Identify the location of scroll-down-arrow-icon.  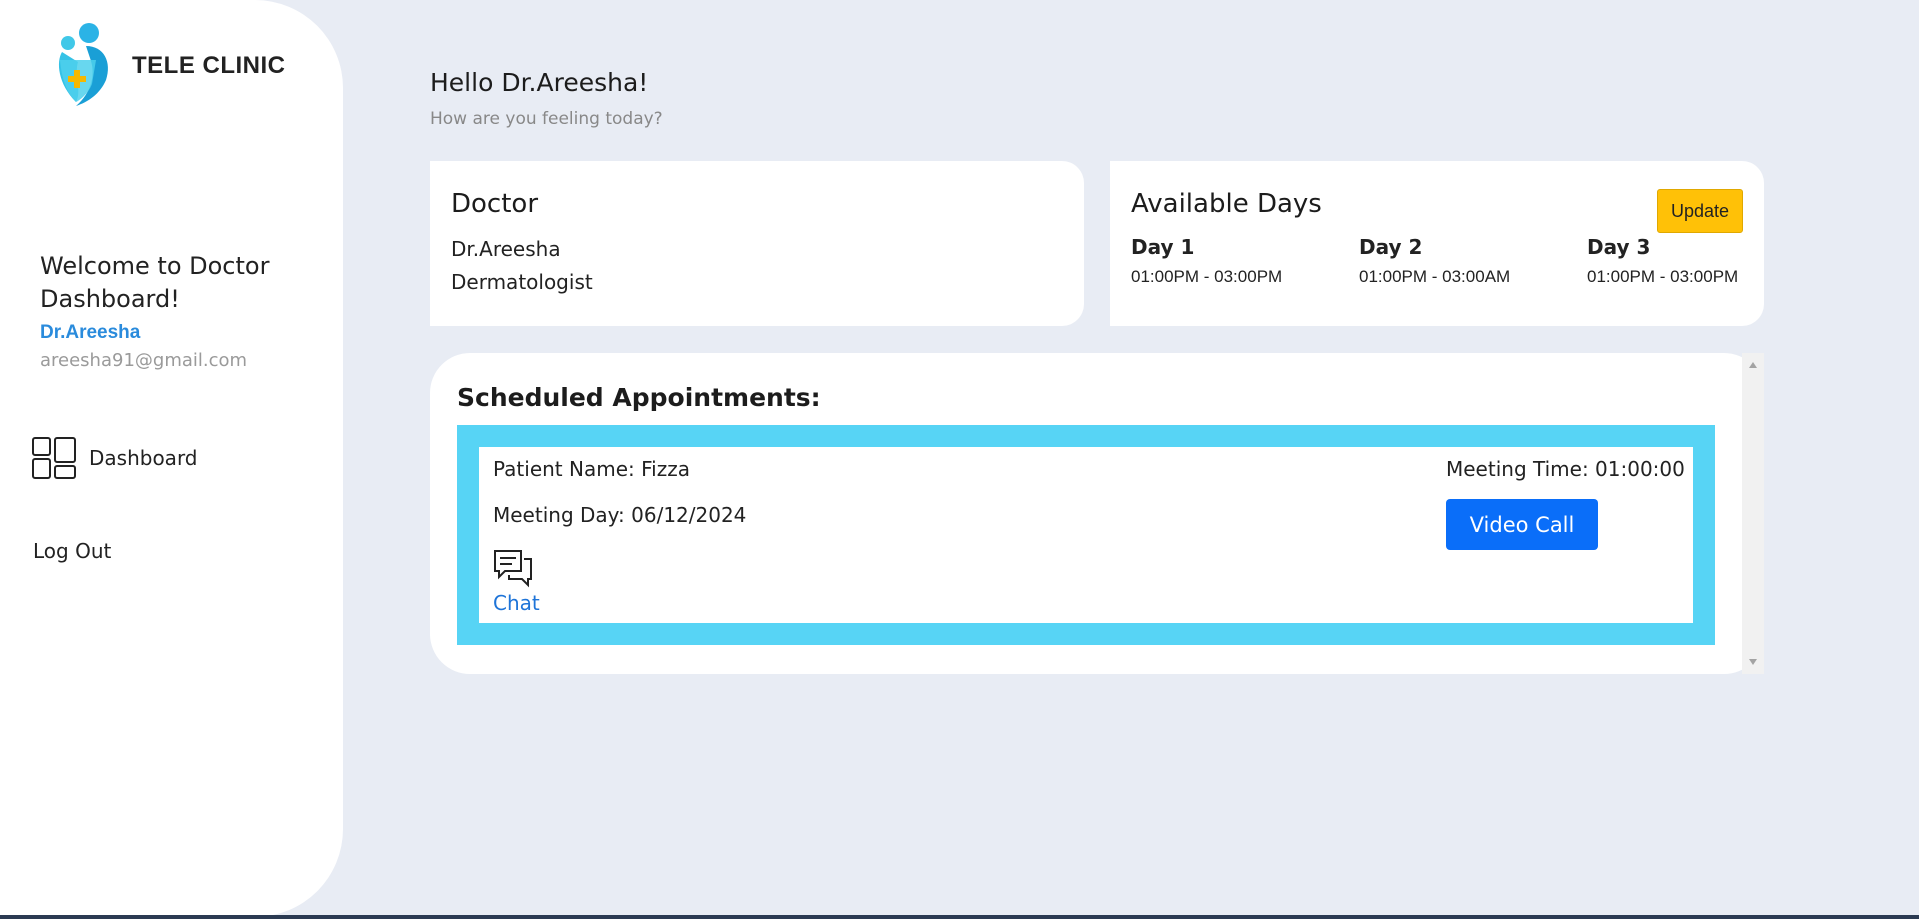
(1753, 662).